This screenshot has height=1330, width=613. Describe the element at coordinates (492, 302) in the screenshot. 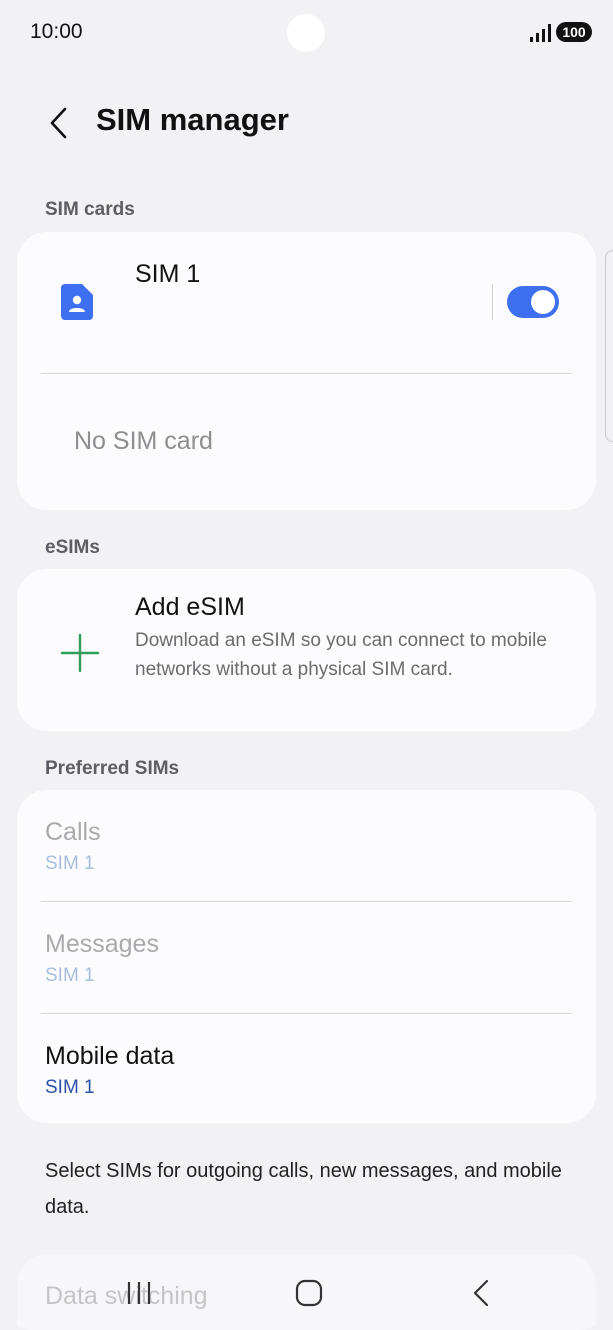

I see `row-separator` at that location.